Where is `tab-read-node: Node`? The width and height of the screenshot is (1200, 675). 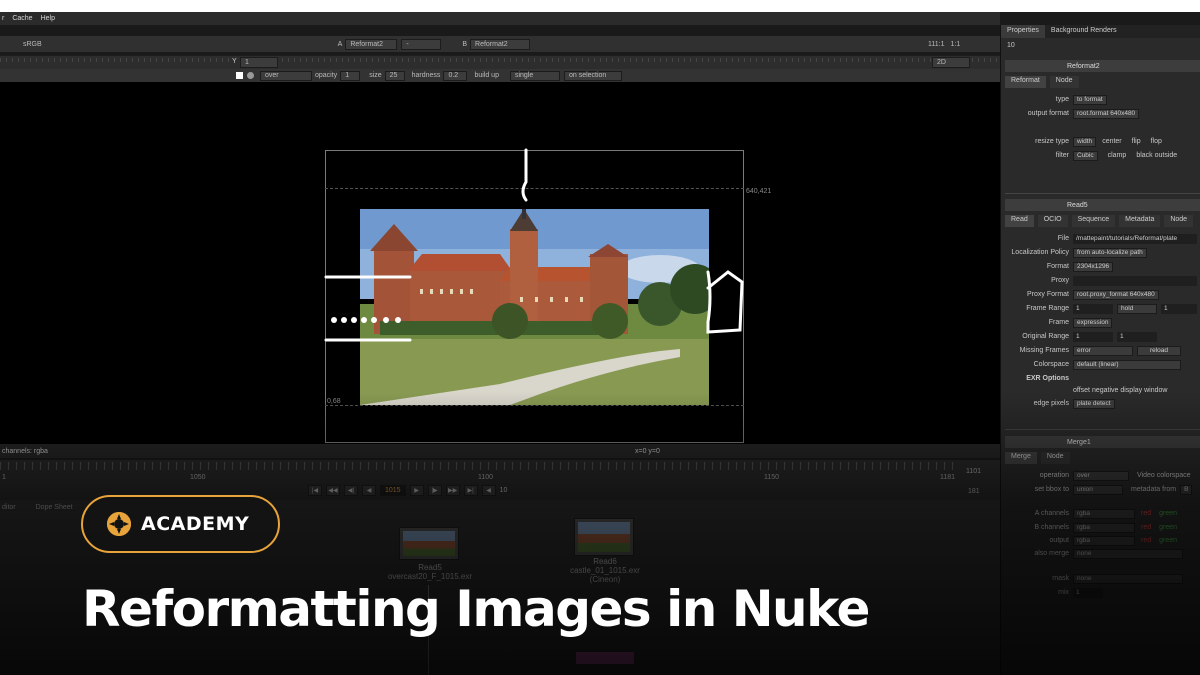 tab-read-node: Node is located at coordinates (1179, 221).